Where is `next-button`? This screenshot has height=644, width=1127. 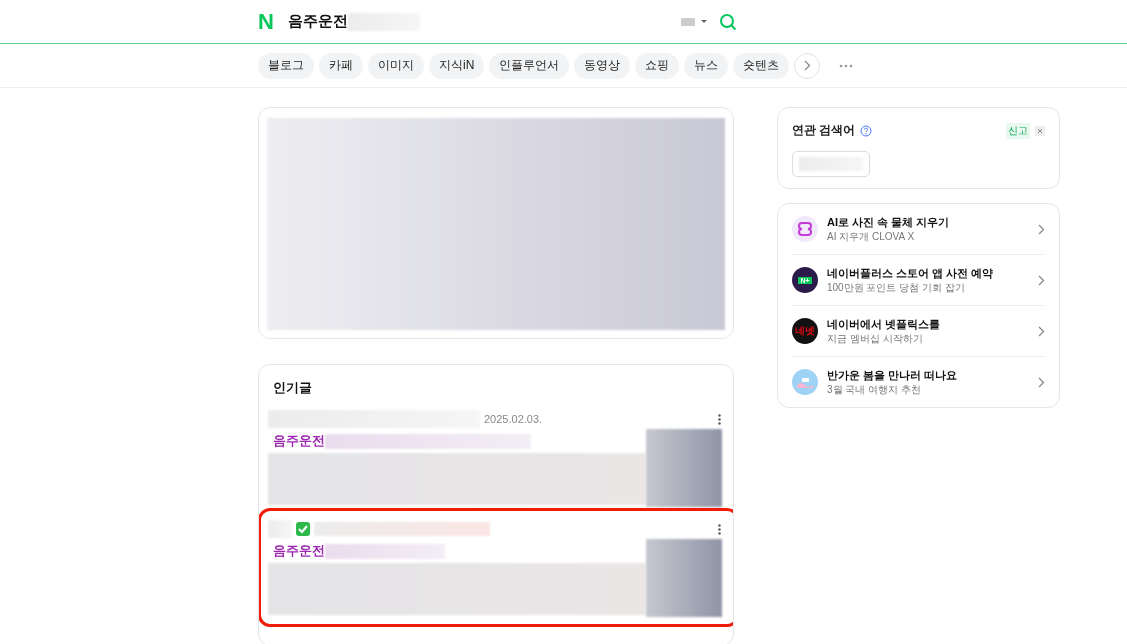
next-button is located at coordinates (807, 65).